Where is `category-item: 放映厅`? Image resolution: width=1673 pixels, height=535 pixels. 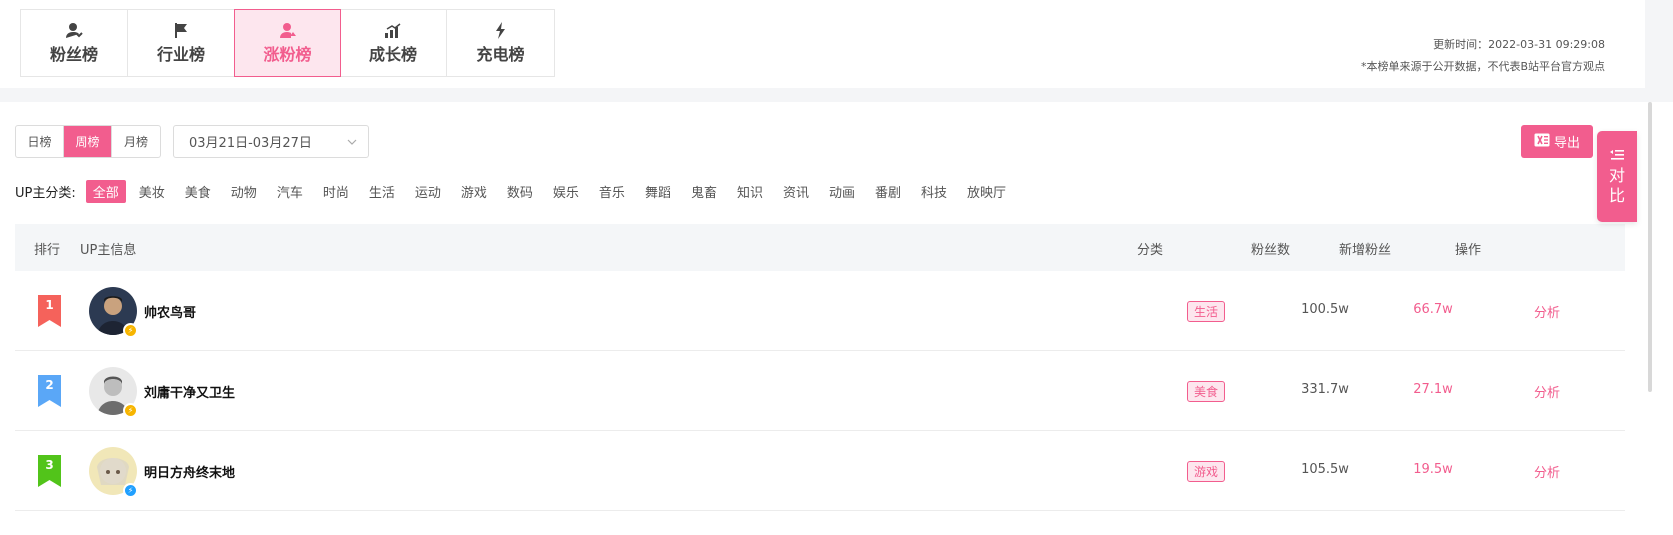 category-item: 放映厅 is located at coordinates (986, 191).